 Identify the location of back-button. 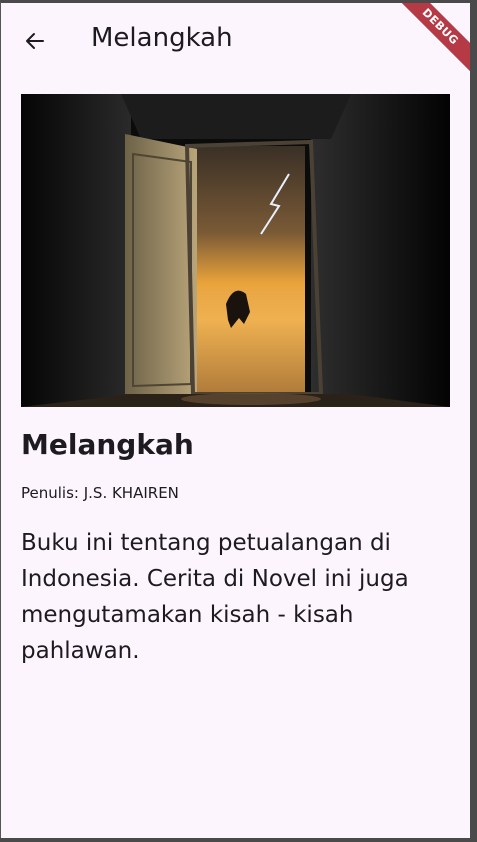
(35, 41).